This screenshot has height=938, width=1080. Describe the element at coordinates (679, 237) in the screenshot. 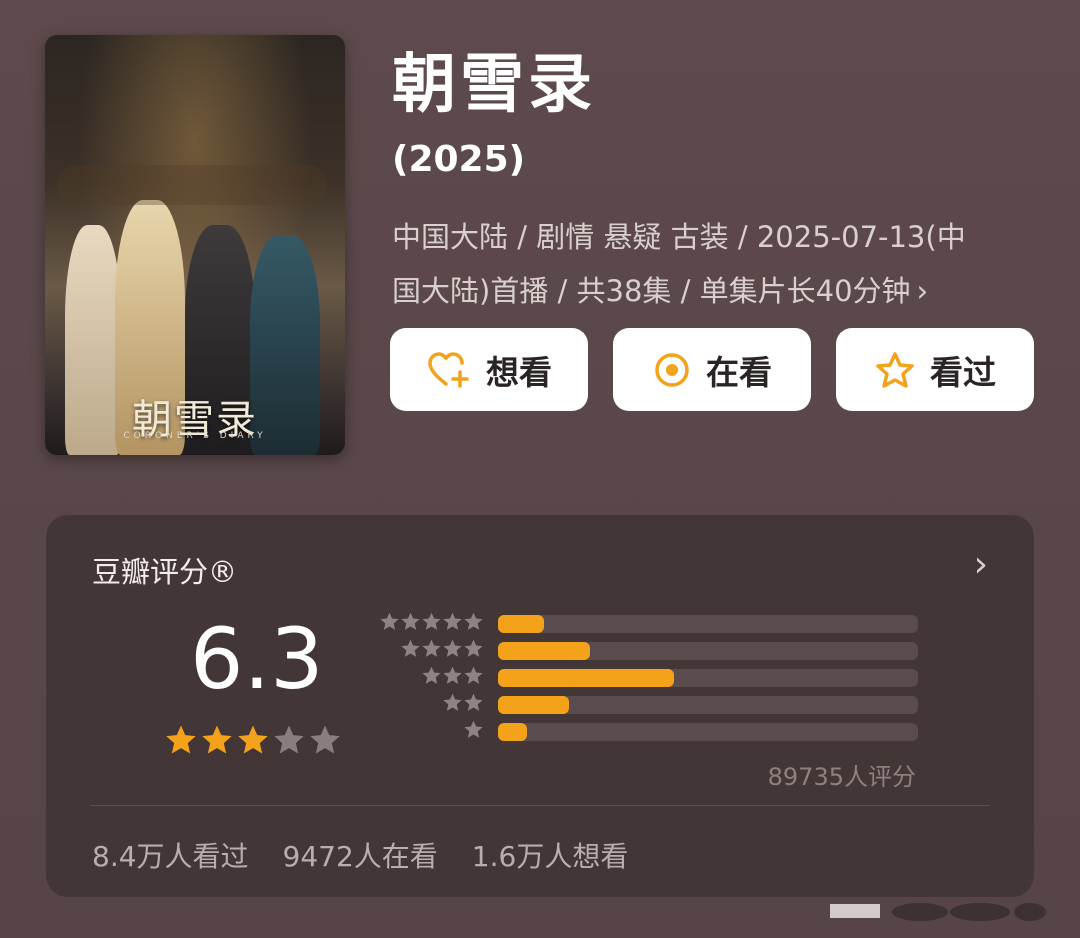

I see `meta-line-1: 中国大陆 / 剧情 悬疑 古装 / 2025-07-13(中` at that location.